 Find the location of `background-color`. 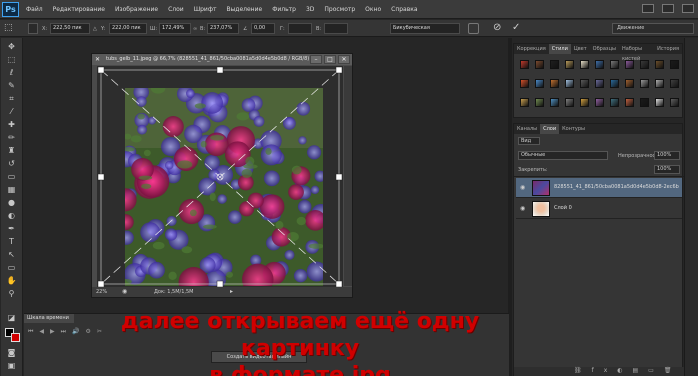

background-color is located at coordinates (15, 337).